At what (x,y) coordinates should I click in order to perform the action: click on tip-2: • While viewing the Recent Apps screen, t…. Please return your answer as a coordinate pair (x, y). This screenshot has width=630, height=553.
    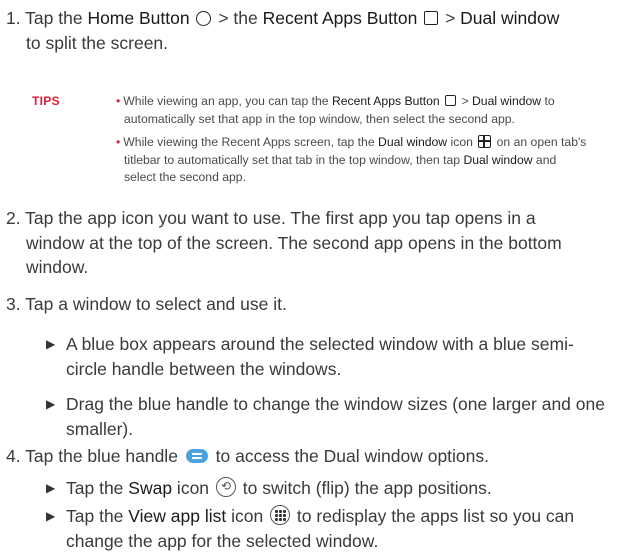
    Looking at the image, I should click on (351, 159).